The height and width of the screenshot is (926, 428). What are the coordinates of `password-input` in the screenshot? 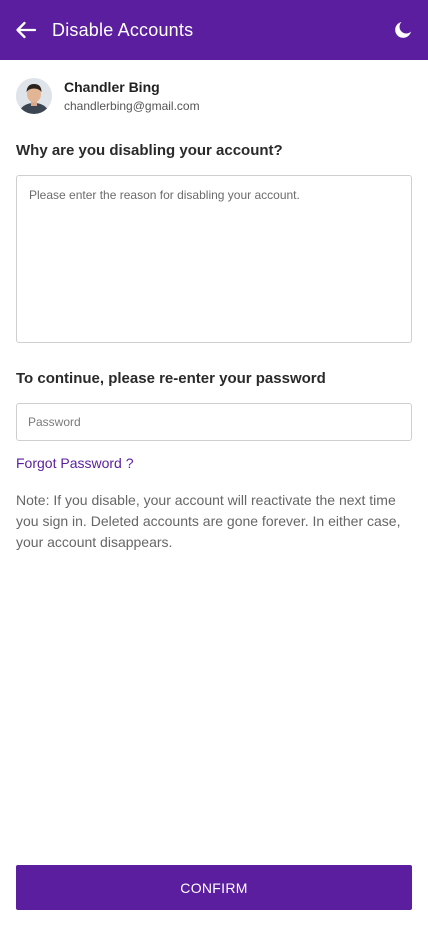 It's located at (214, 422).